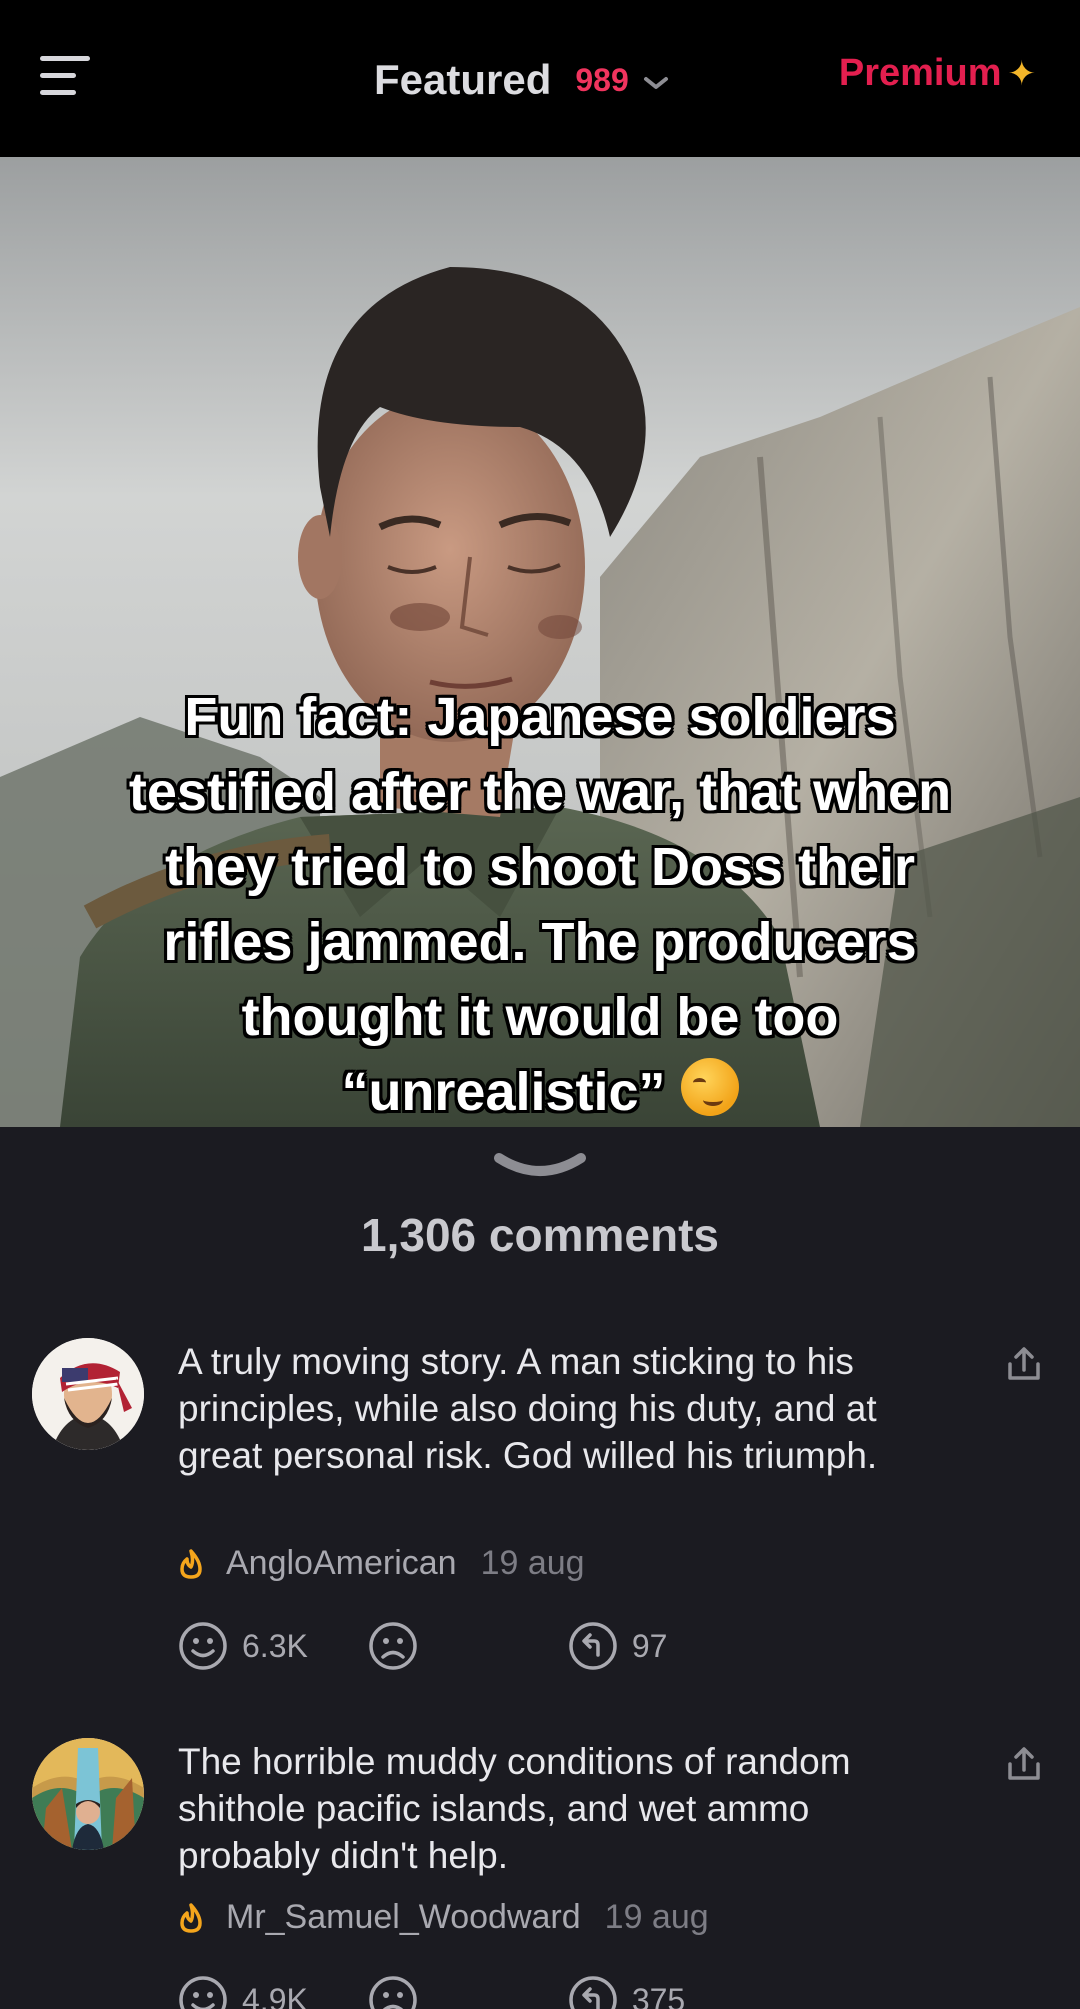 The image size is (1080, 2009). Describe the element at coordinates (602, 79) in the screenshot. I see `section-count: 989` at that location.